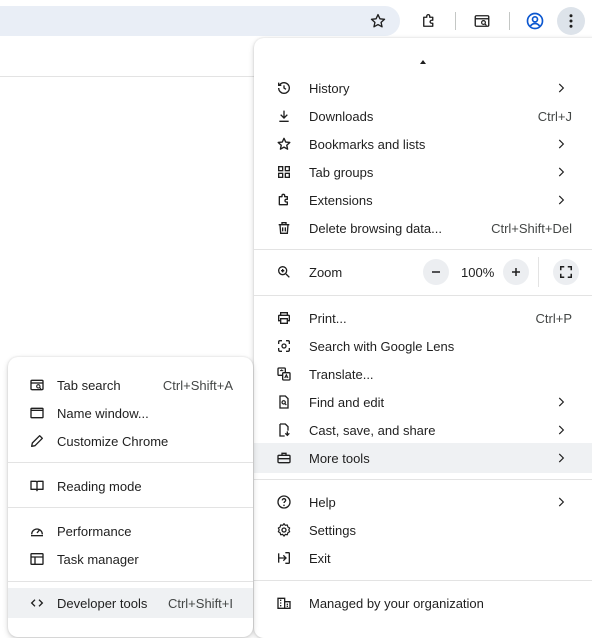 This screenshot has width=592, height=638. Describe the element at coordinates (396, 603) in the screenshot. I see `menu-item-label: Managed by your organization` at that location.